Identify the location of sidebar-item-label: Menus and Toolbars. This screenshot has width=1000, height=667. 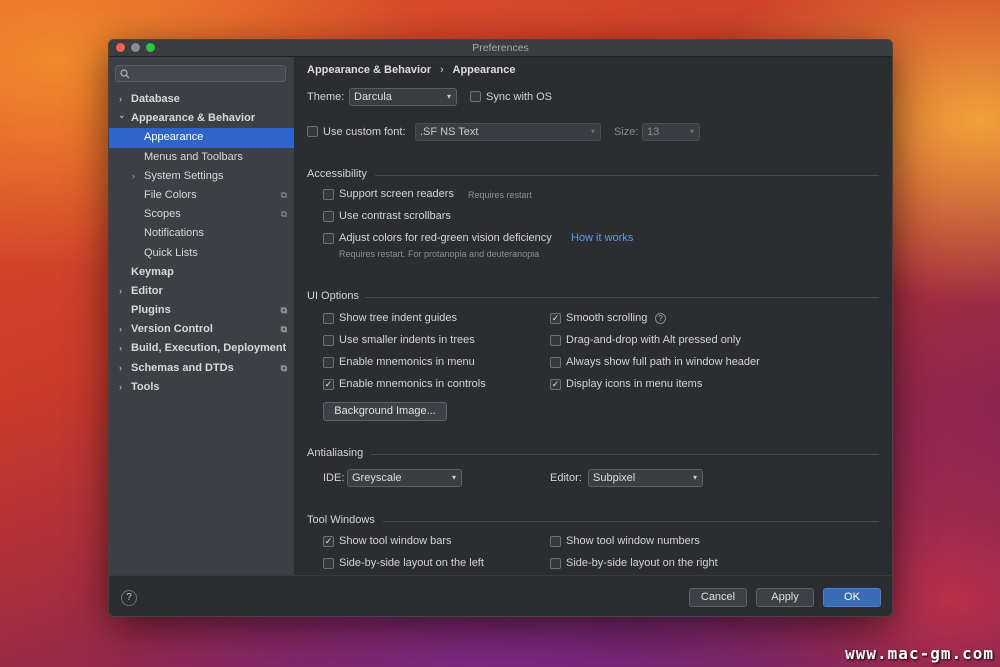
(193, 156).